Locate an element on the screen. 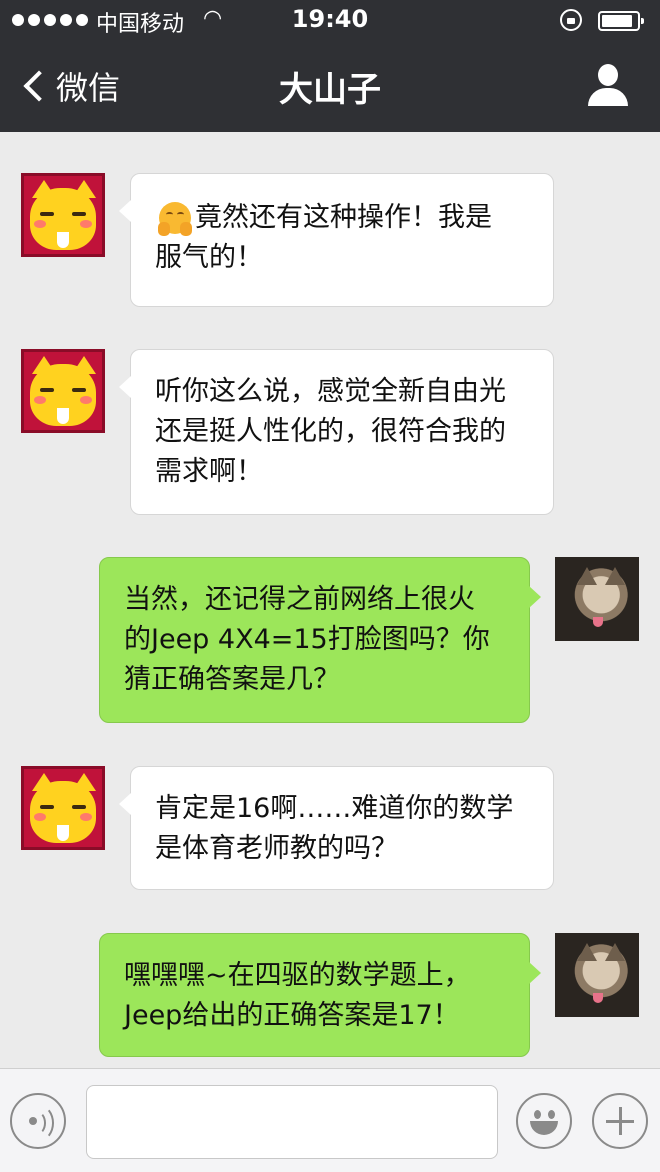 The height and width of the screenshot is (1172, 660). chat-title: 大山子 is located at coordinates (330, 90).